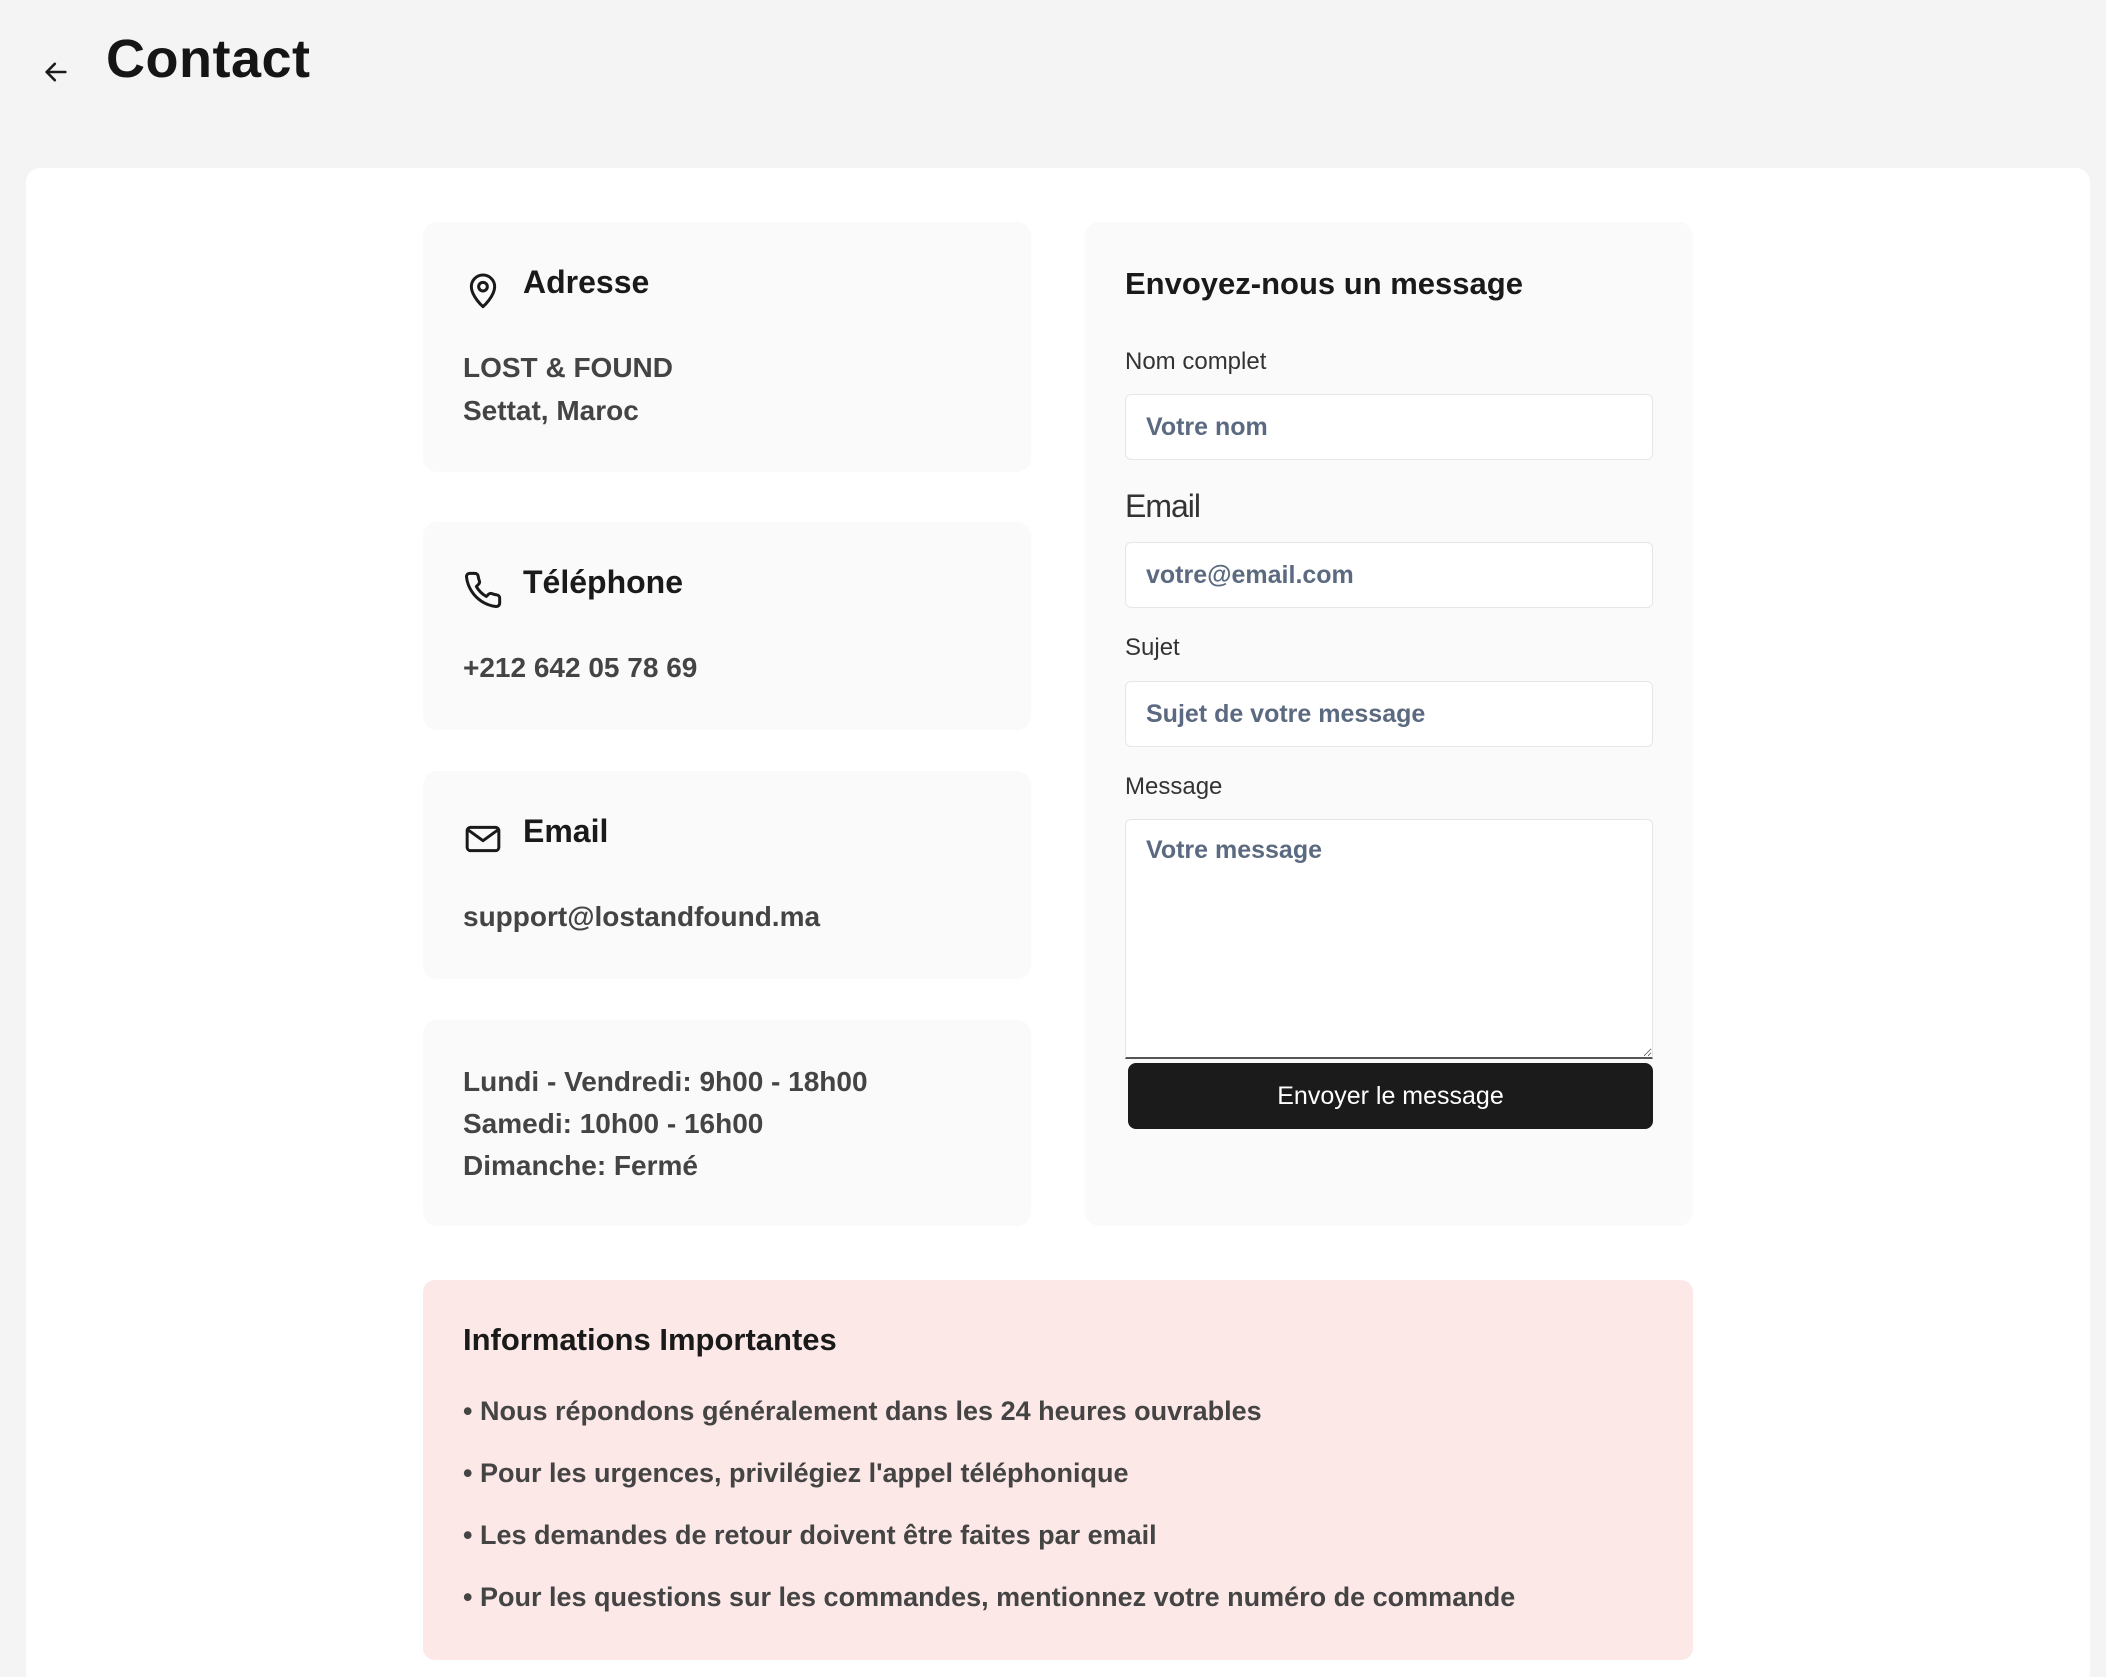 This screenshot has height=1677, width=2106. I want to click on address-title: Adresse, so click(586, 282).